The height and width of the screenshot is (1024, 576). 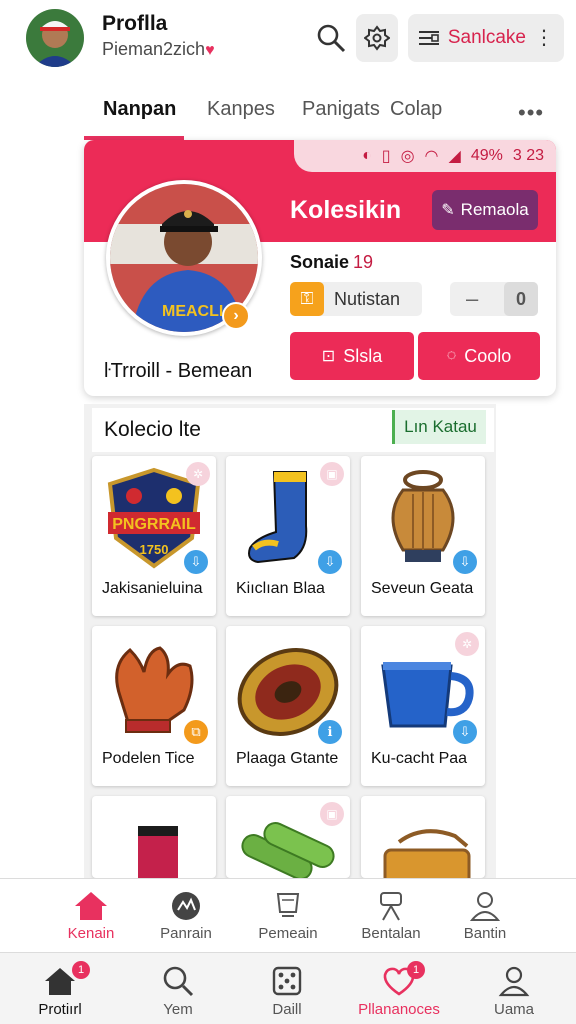 What do you see at coordinates (486, 155) in the screenshot?
I see `battery-text: 49%` at bounding box center [486, 155].